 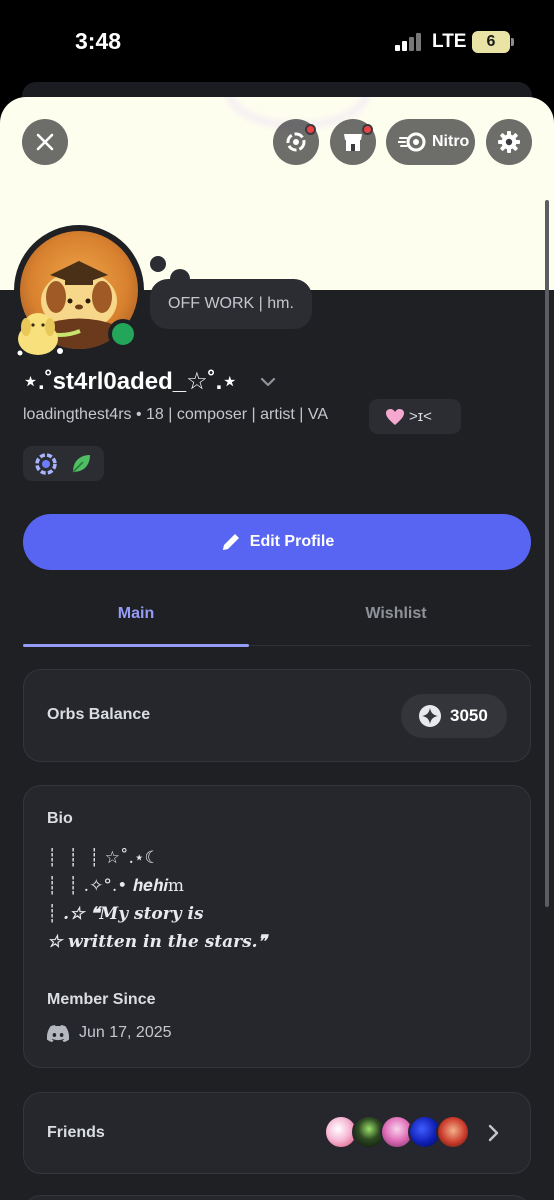 I want to click on orbs-balance-card: Orbs Balance 3050, so click(x=277, y=715).